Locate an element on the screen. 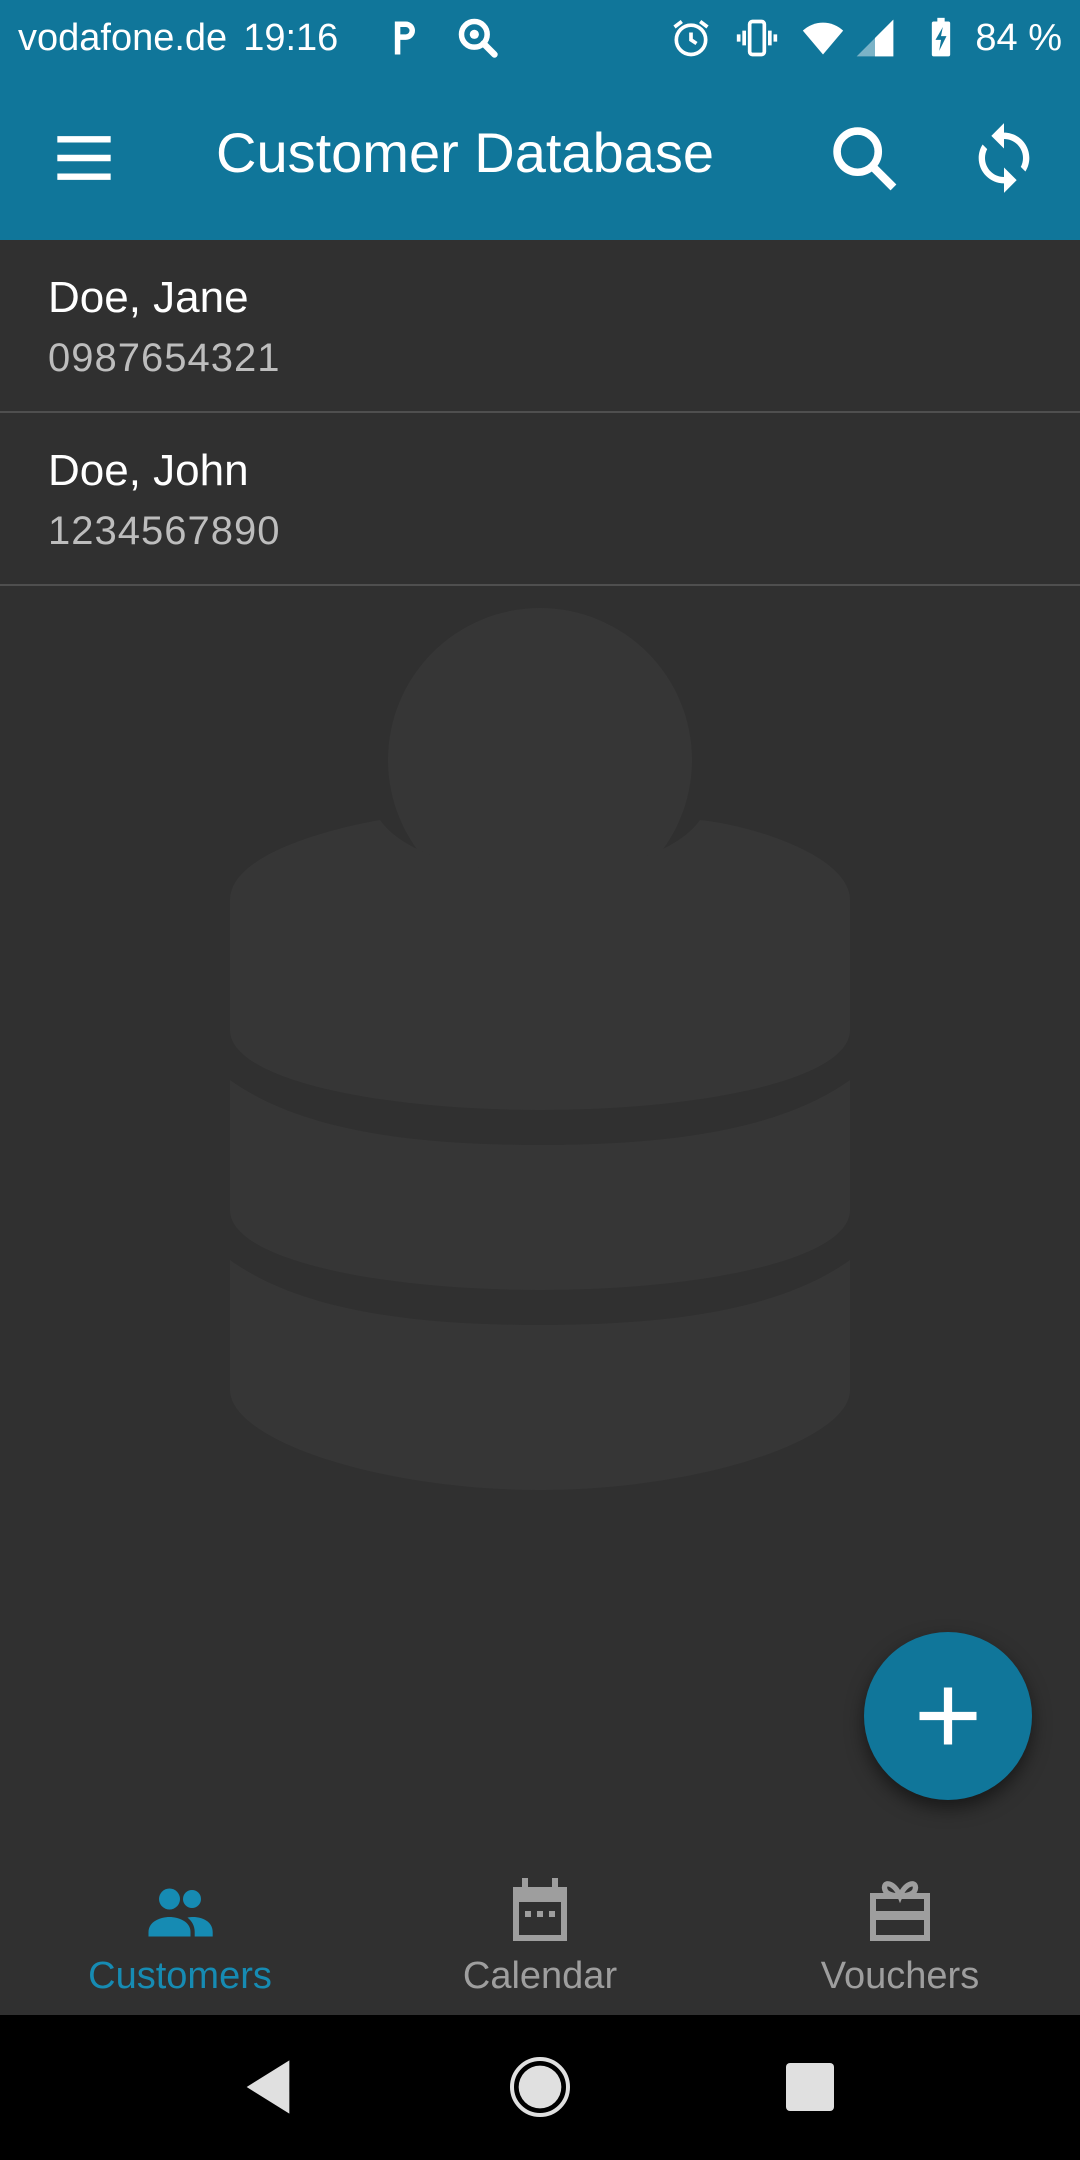 Image resolution: width=1080 pixels, height=2160 pixels. menu-button is located at coordinates (84, 158).